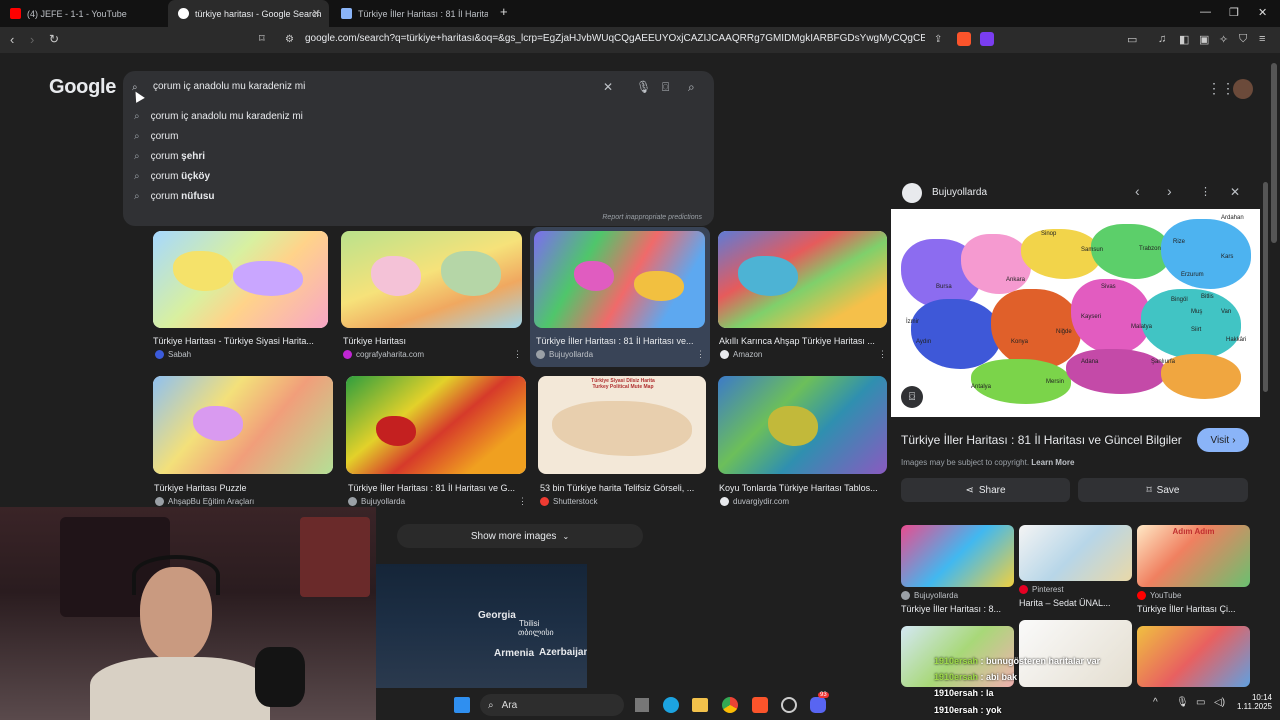  What do you see at coordinates (174, 196) in the screenshot?
I see `suggestion-item: ⌕ çorum nüfusu` at bounding box center [174, 196].